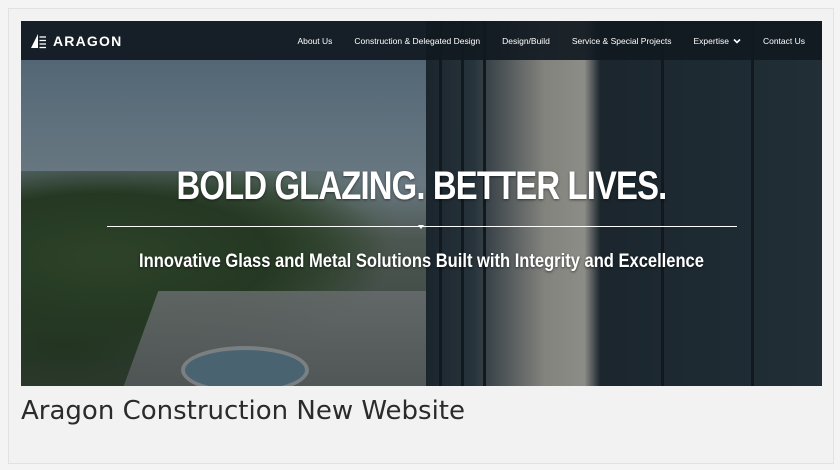  I want to click on nav-item-service-special-projects: Service & Special Projects, so click(622, 41).